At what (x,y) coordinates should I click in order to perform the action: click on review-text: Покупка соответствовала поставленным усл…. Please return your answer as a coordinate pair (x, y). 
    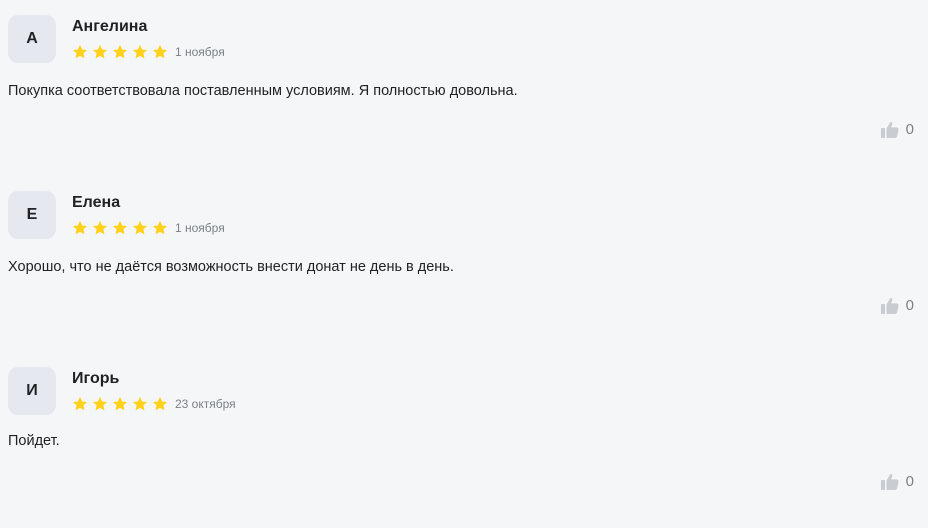
    Looking at the image, I should click on (263, 91).